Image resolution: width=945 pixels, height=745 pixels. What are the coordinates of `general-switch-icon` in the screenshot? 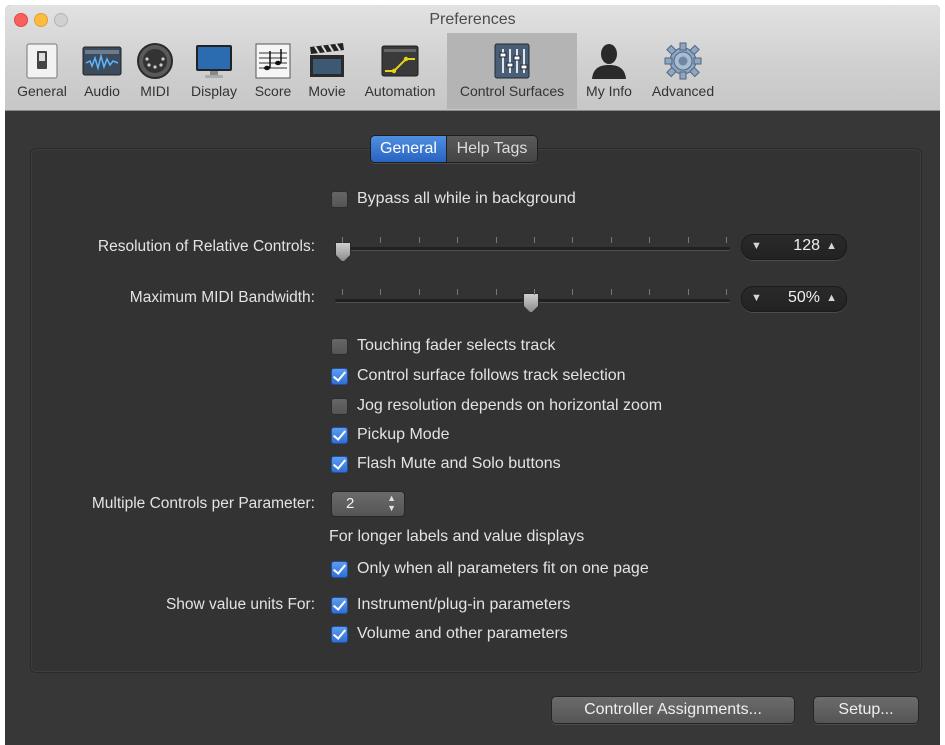 It's located at (42, 61).